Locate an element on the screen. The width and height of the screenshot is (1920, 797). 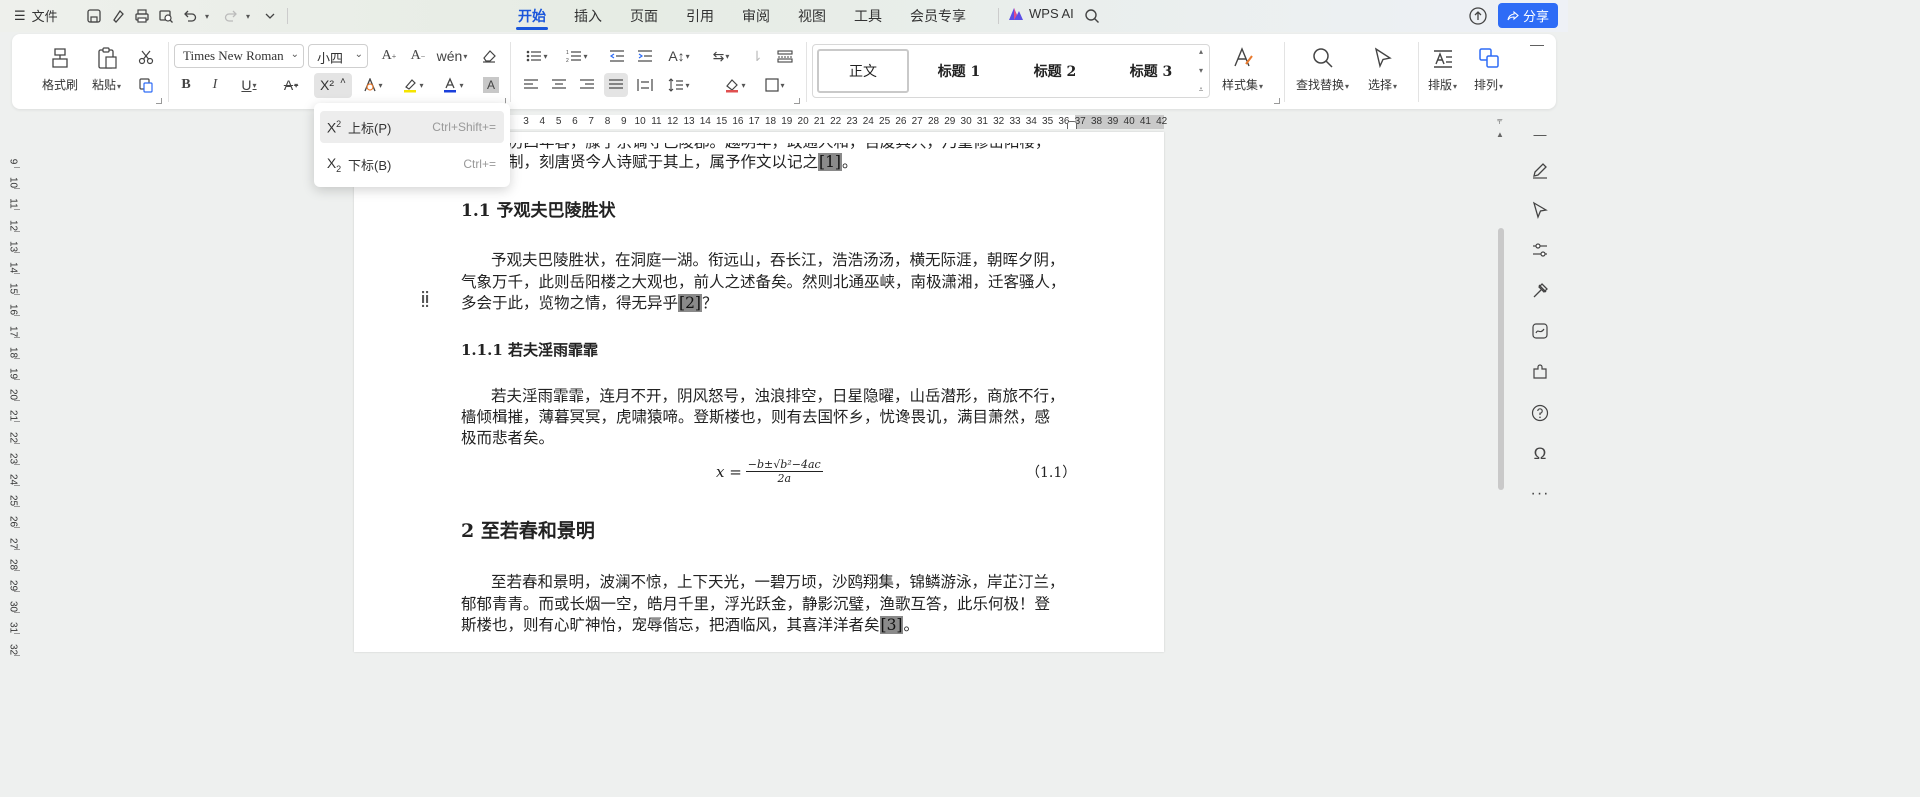
align-center-icon is located at coordinates (559, 85).